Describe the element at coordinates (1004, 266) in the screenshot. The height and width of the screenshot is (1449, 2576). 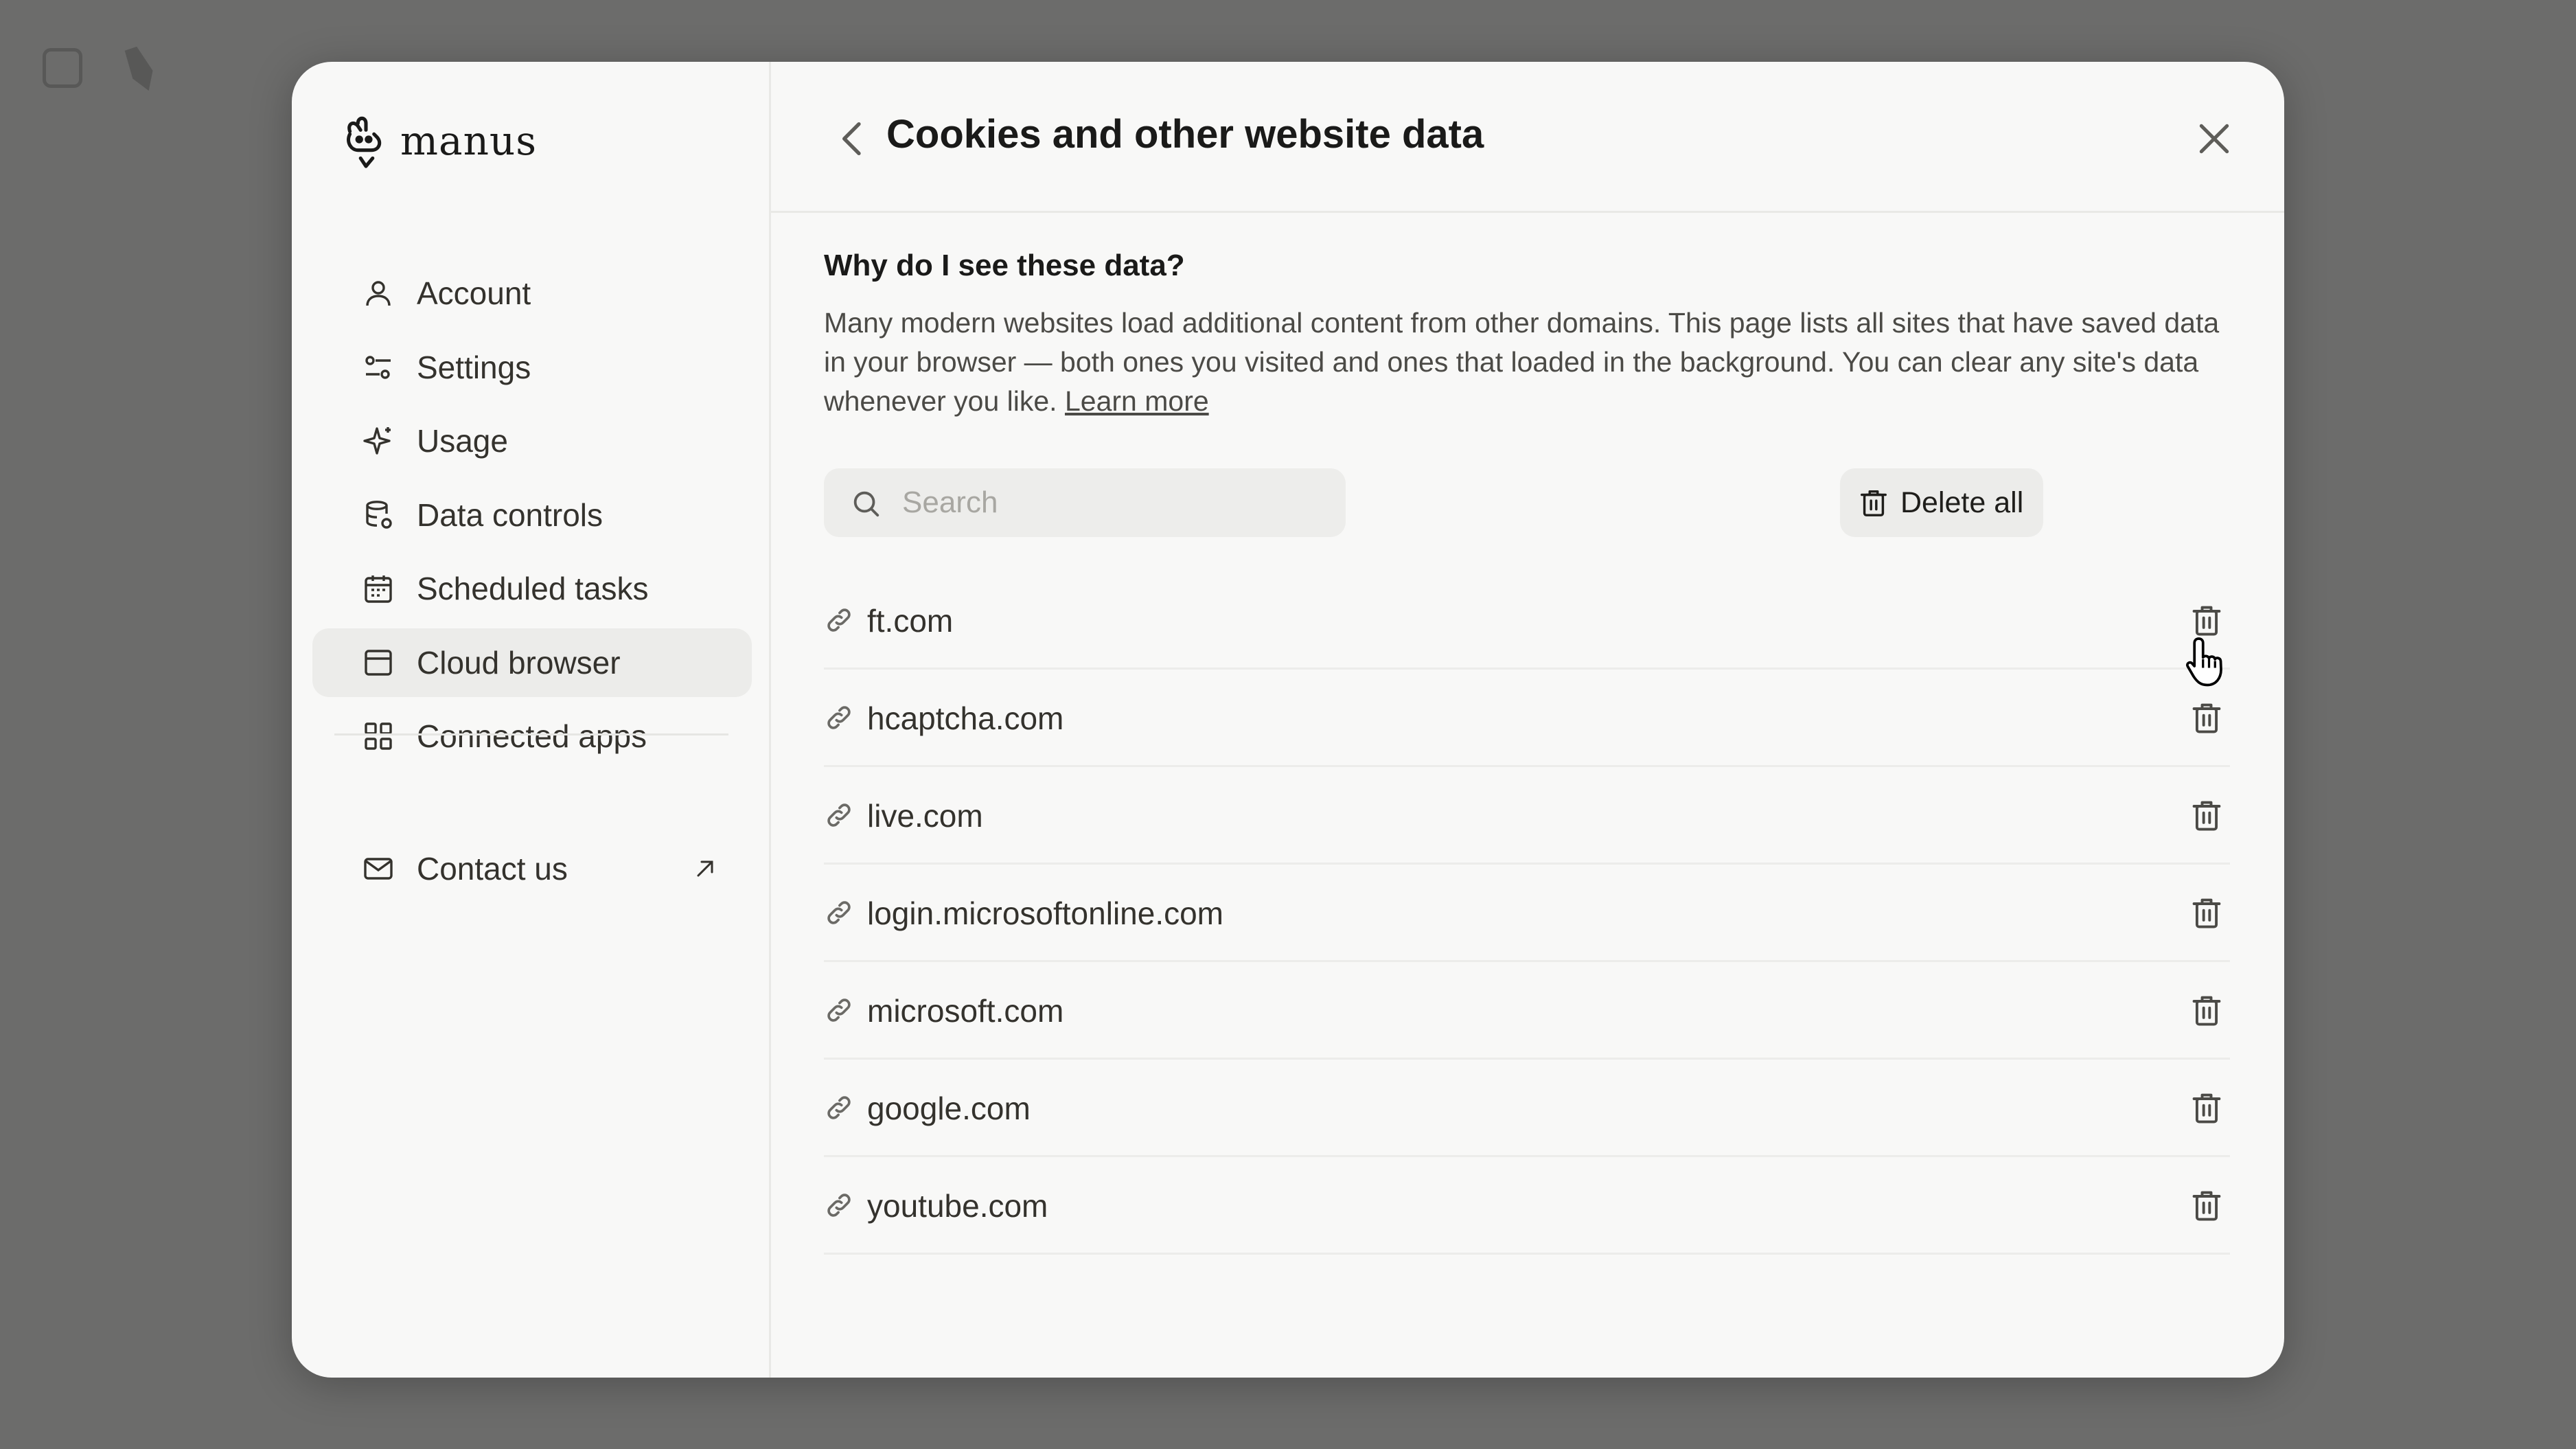
I see `explanation-heading: Why do I see these data?` at that location.